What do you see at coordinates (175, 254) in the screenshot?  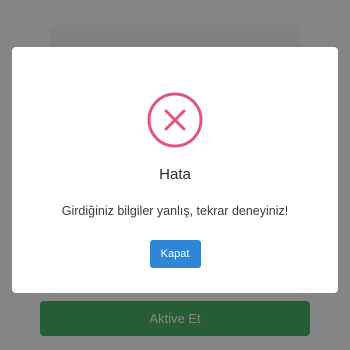 I see `close-button: Kapat` at bounding box center [175, 254].